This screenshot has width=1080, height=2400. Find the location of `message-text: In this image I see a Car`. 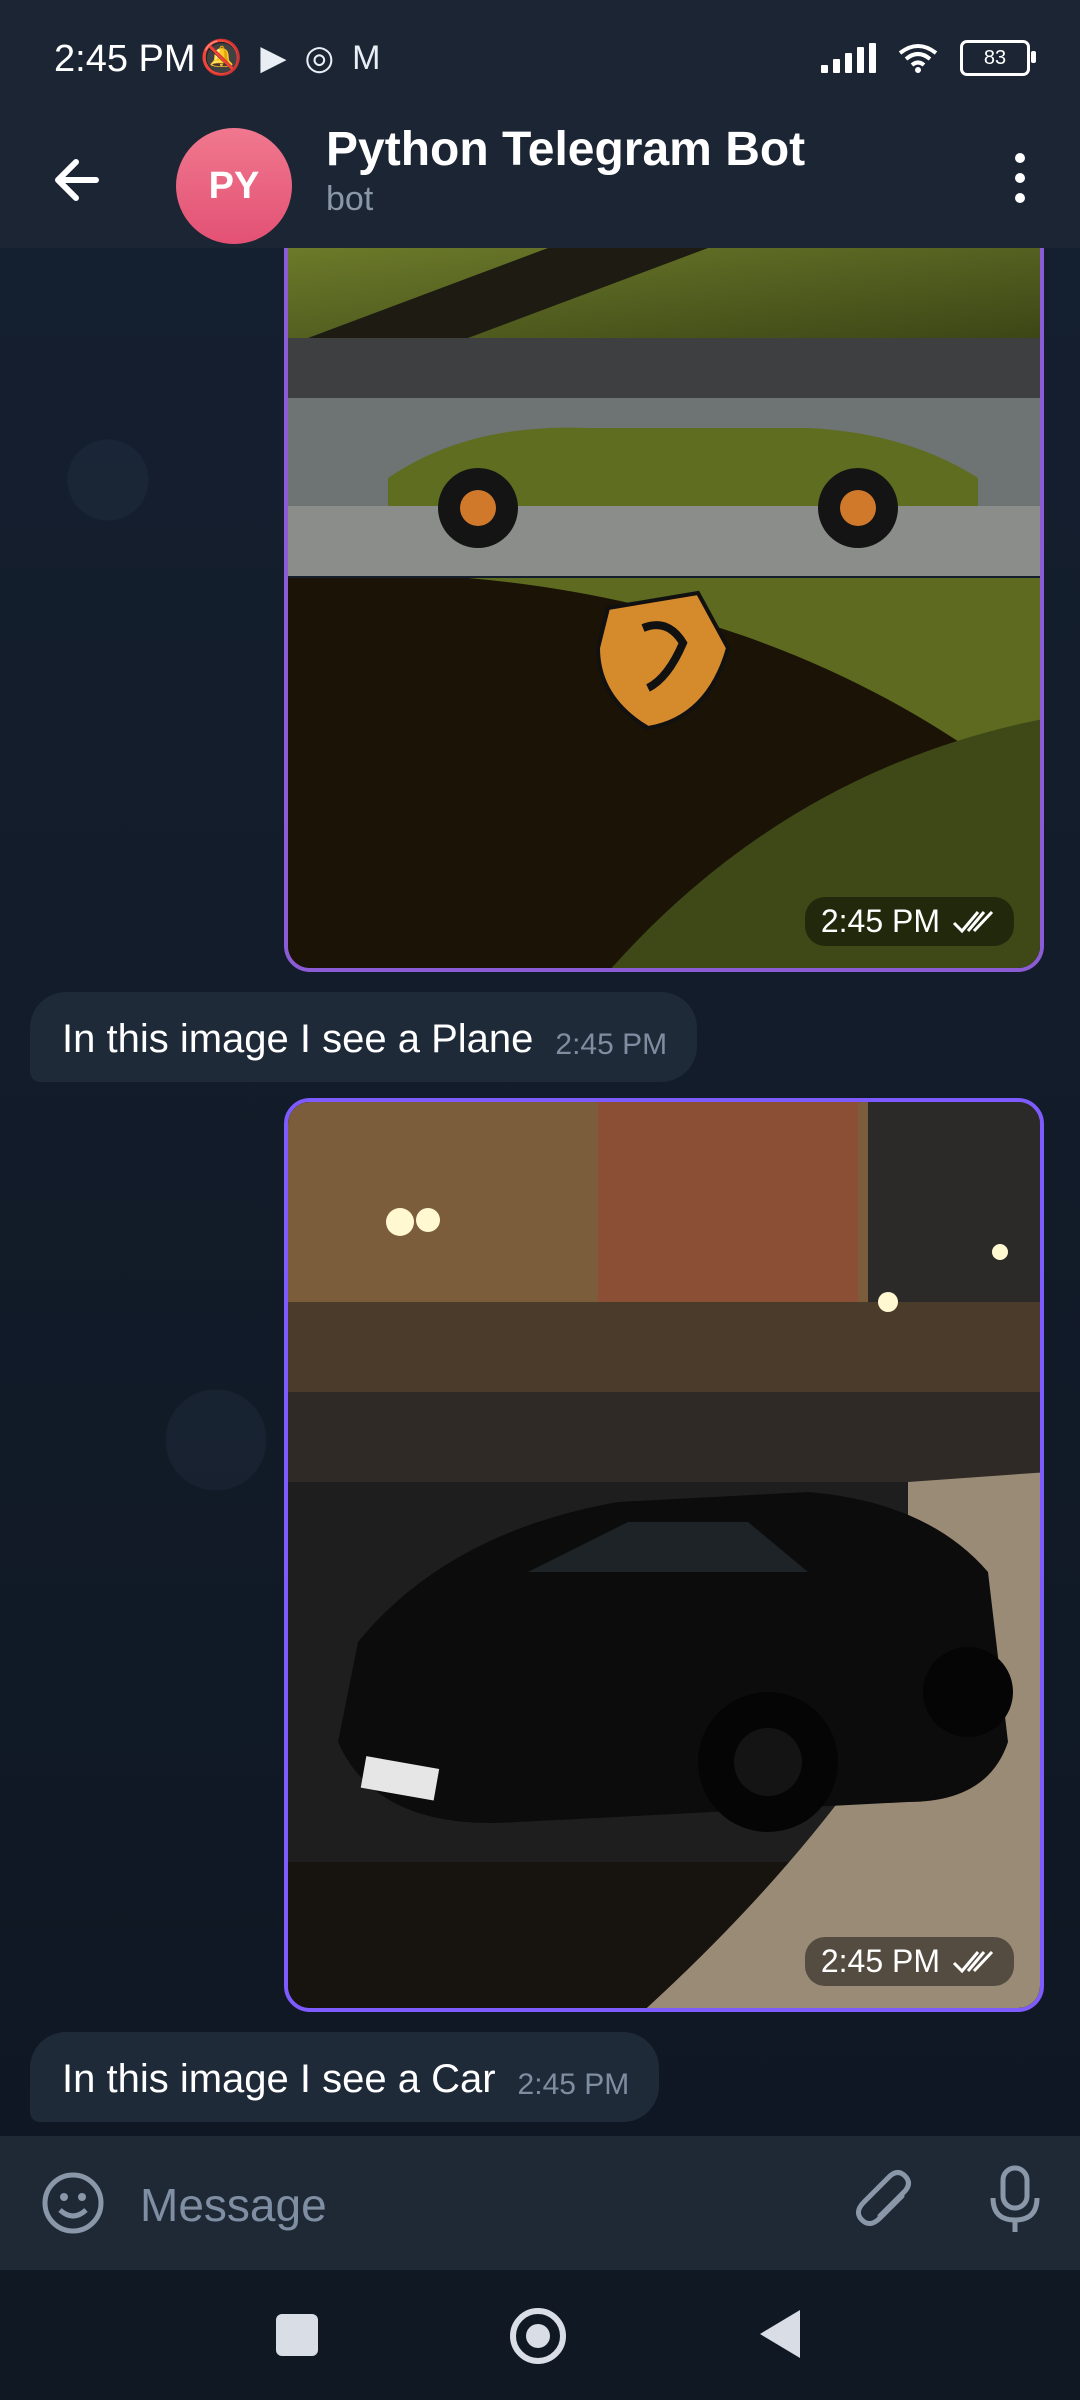

message-text: In this image I see a Car is located at coordinates (279, 2079).